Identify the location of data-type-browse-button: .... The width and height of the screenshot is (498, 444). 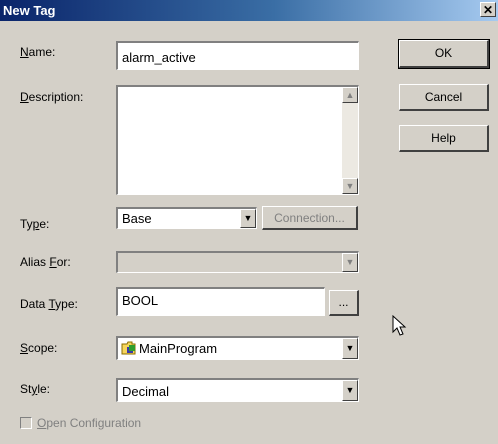
(344, 303).